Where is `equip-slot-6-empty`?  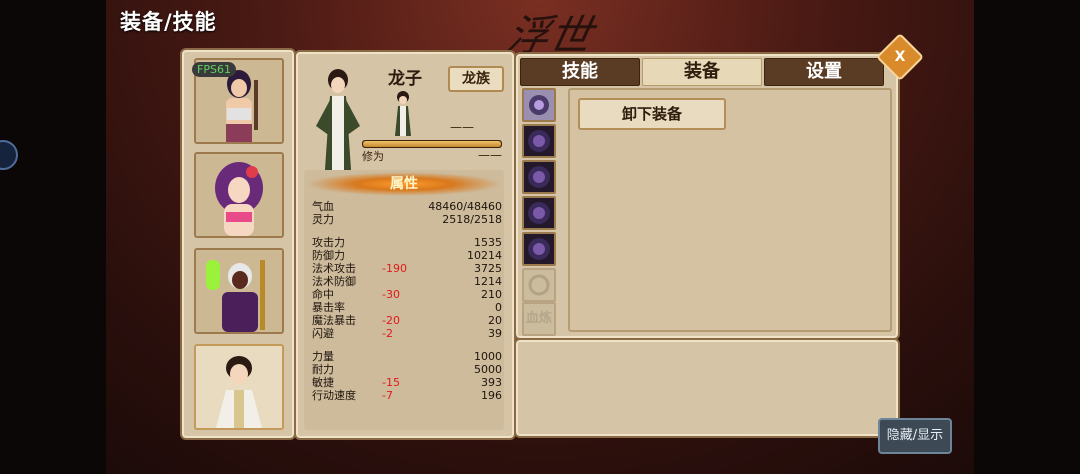 equip-slot-6-empty is located at coordinates (539, 285).